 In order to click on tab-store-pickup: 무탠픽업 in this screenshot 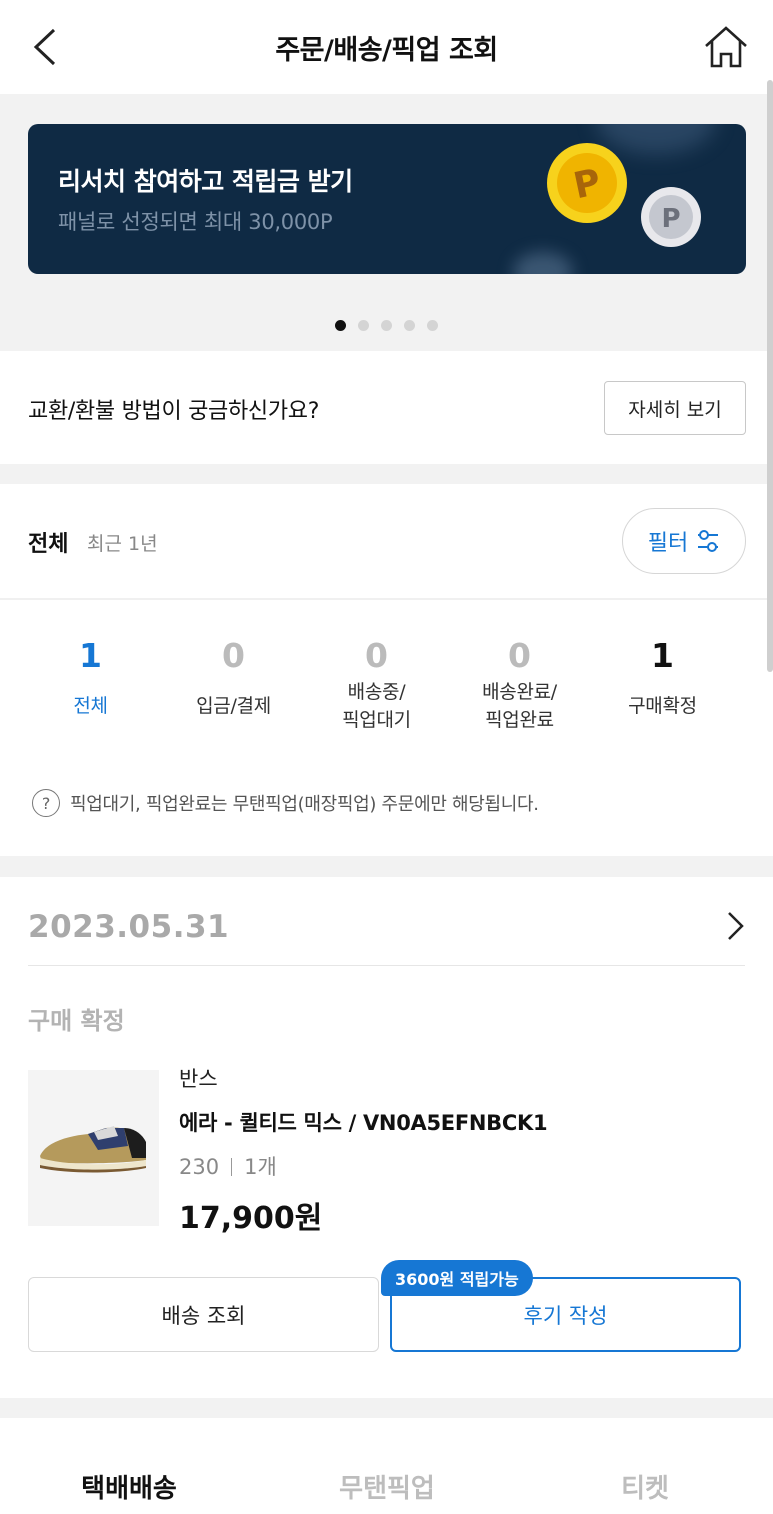, I will do `click(387, 1486)`.